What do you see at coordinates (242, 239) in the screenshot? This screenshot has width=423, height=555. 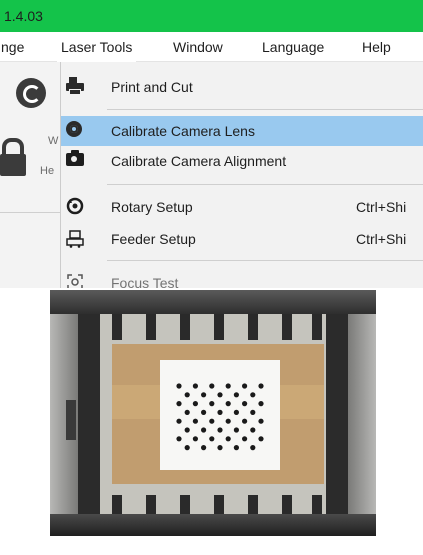 I see `menu-item-feeder-setup: Feeder Setup Ctrl+Shi` at bounding box center [242, 239].